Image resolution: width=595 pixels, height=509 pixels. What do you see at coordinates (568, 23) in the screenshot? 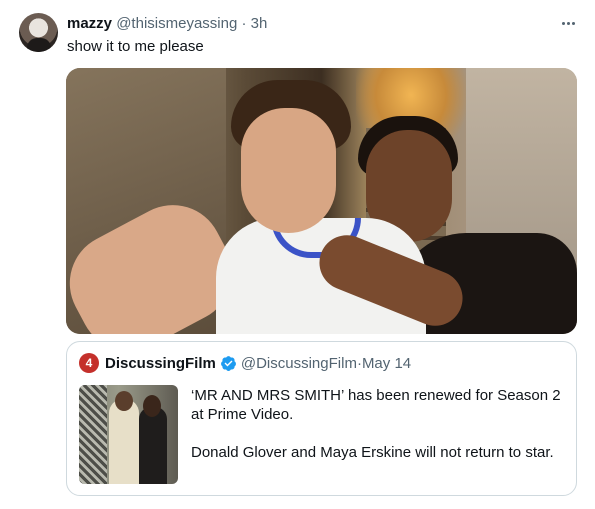
I see `more-icon` at bounding box center [568, 23].